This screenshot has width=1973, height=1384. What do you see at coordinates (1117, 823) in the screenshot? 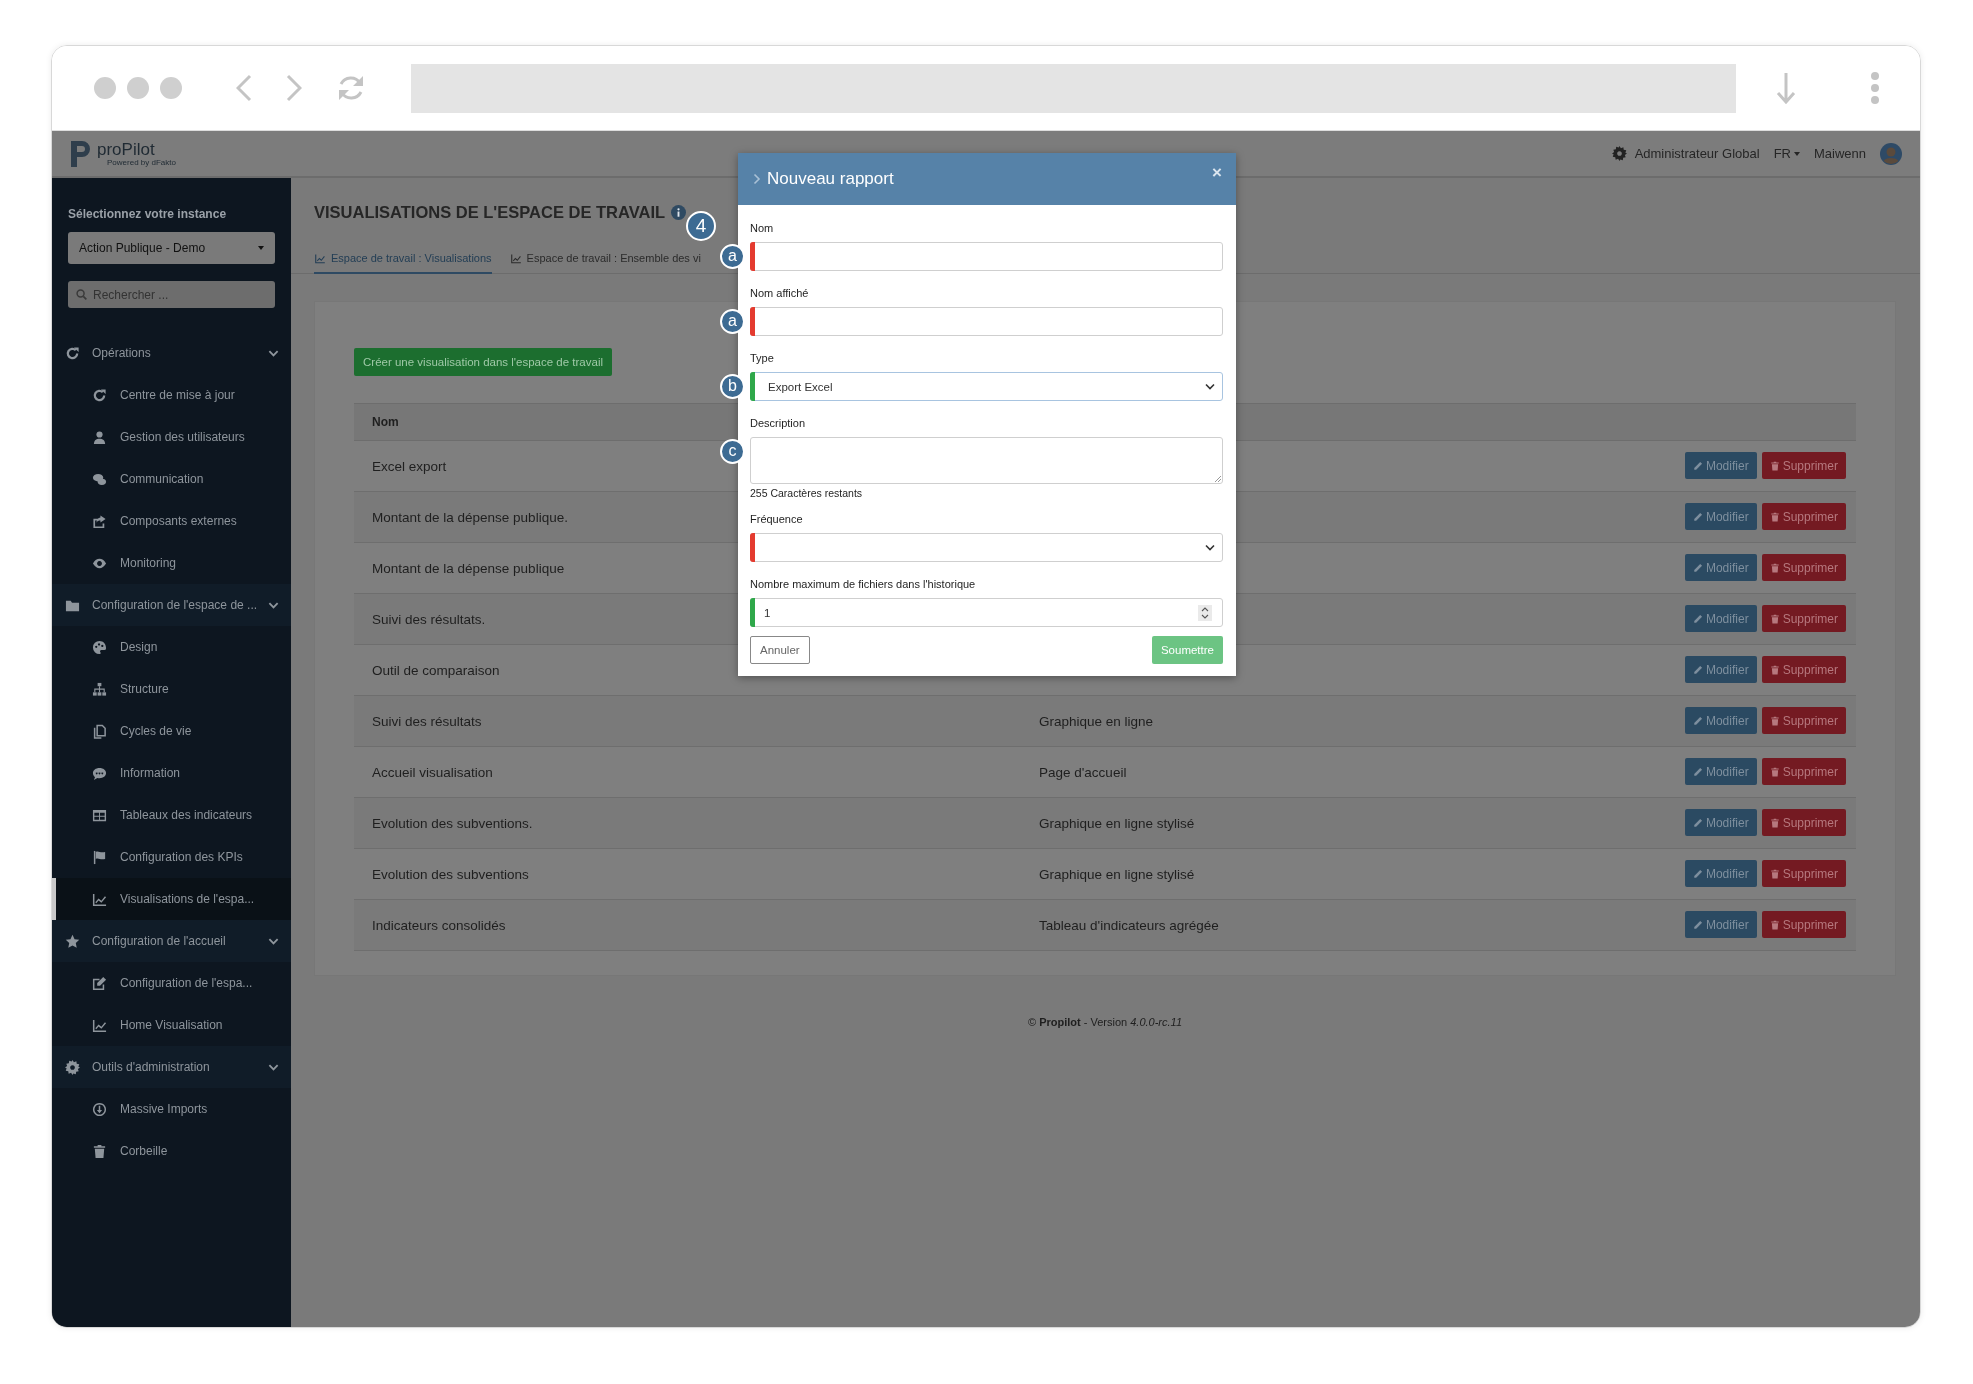
I see `table-cell: Graphique en ligne stylisé` at bounding box center [1117, 823].